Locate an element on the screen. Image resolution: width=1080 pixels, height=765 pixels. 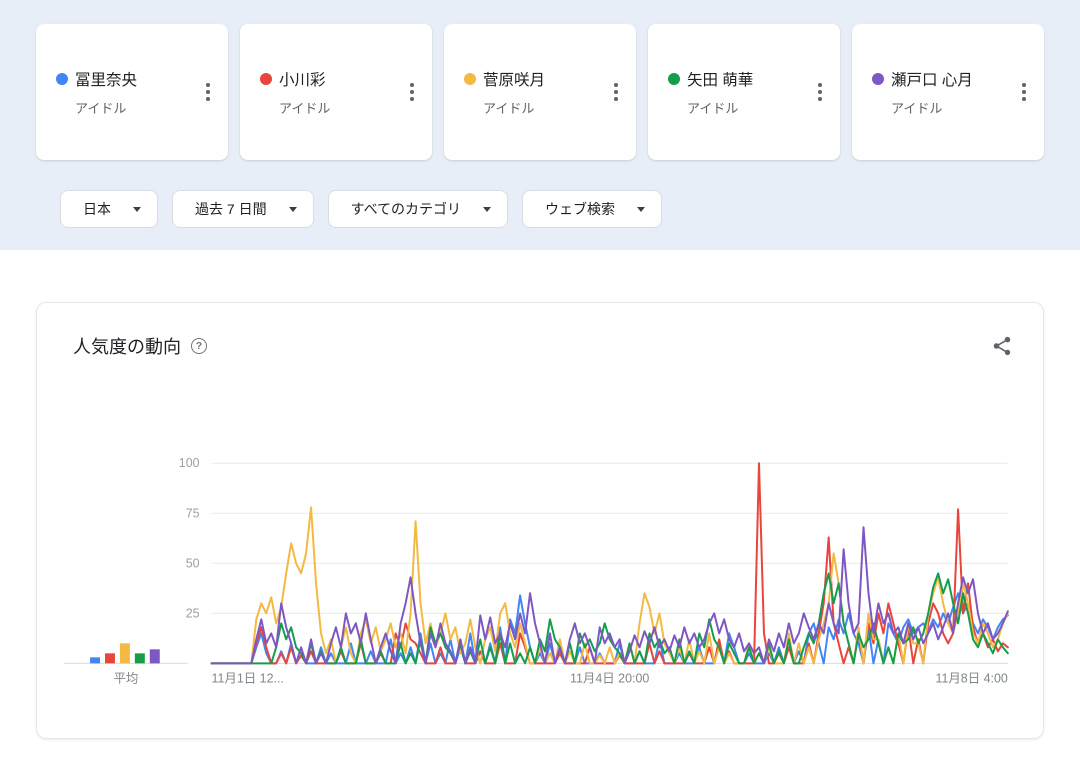
entity-card: 矢田 萌華 アイドル is located at coordinates (744, 92).